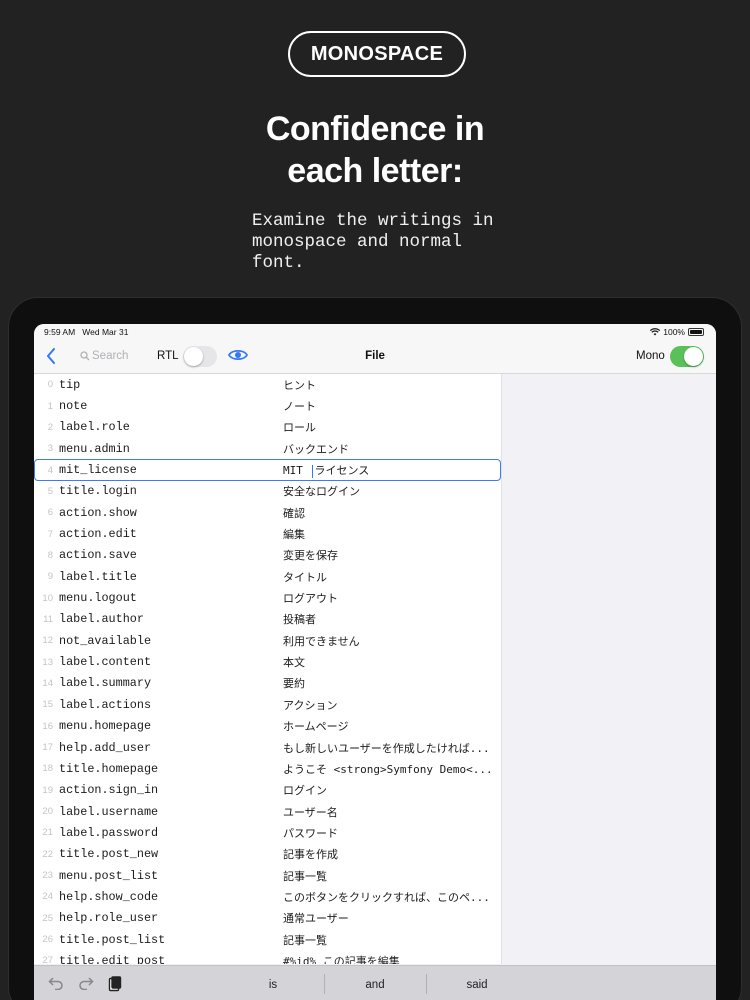 This screenshot has width=750, height=1000. What do you see at coordinates (47, 705) in the screenshot?
I see `row-number: 15` at bounding box center [47, 705].